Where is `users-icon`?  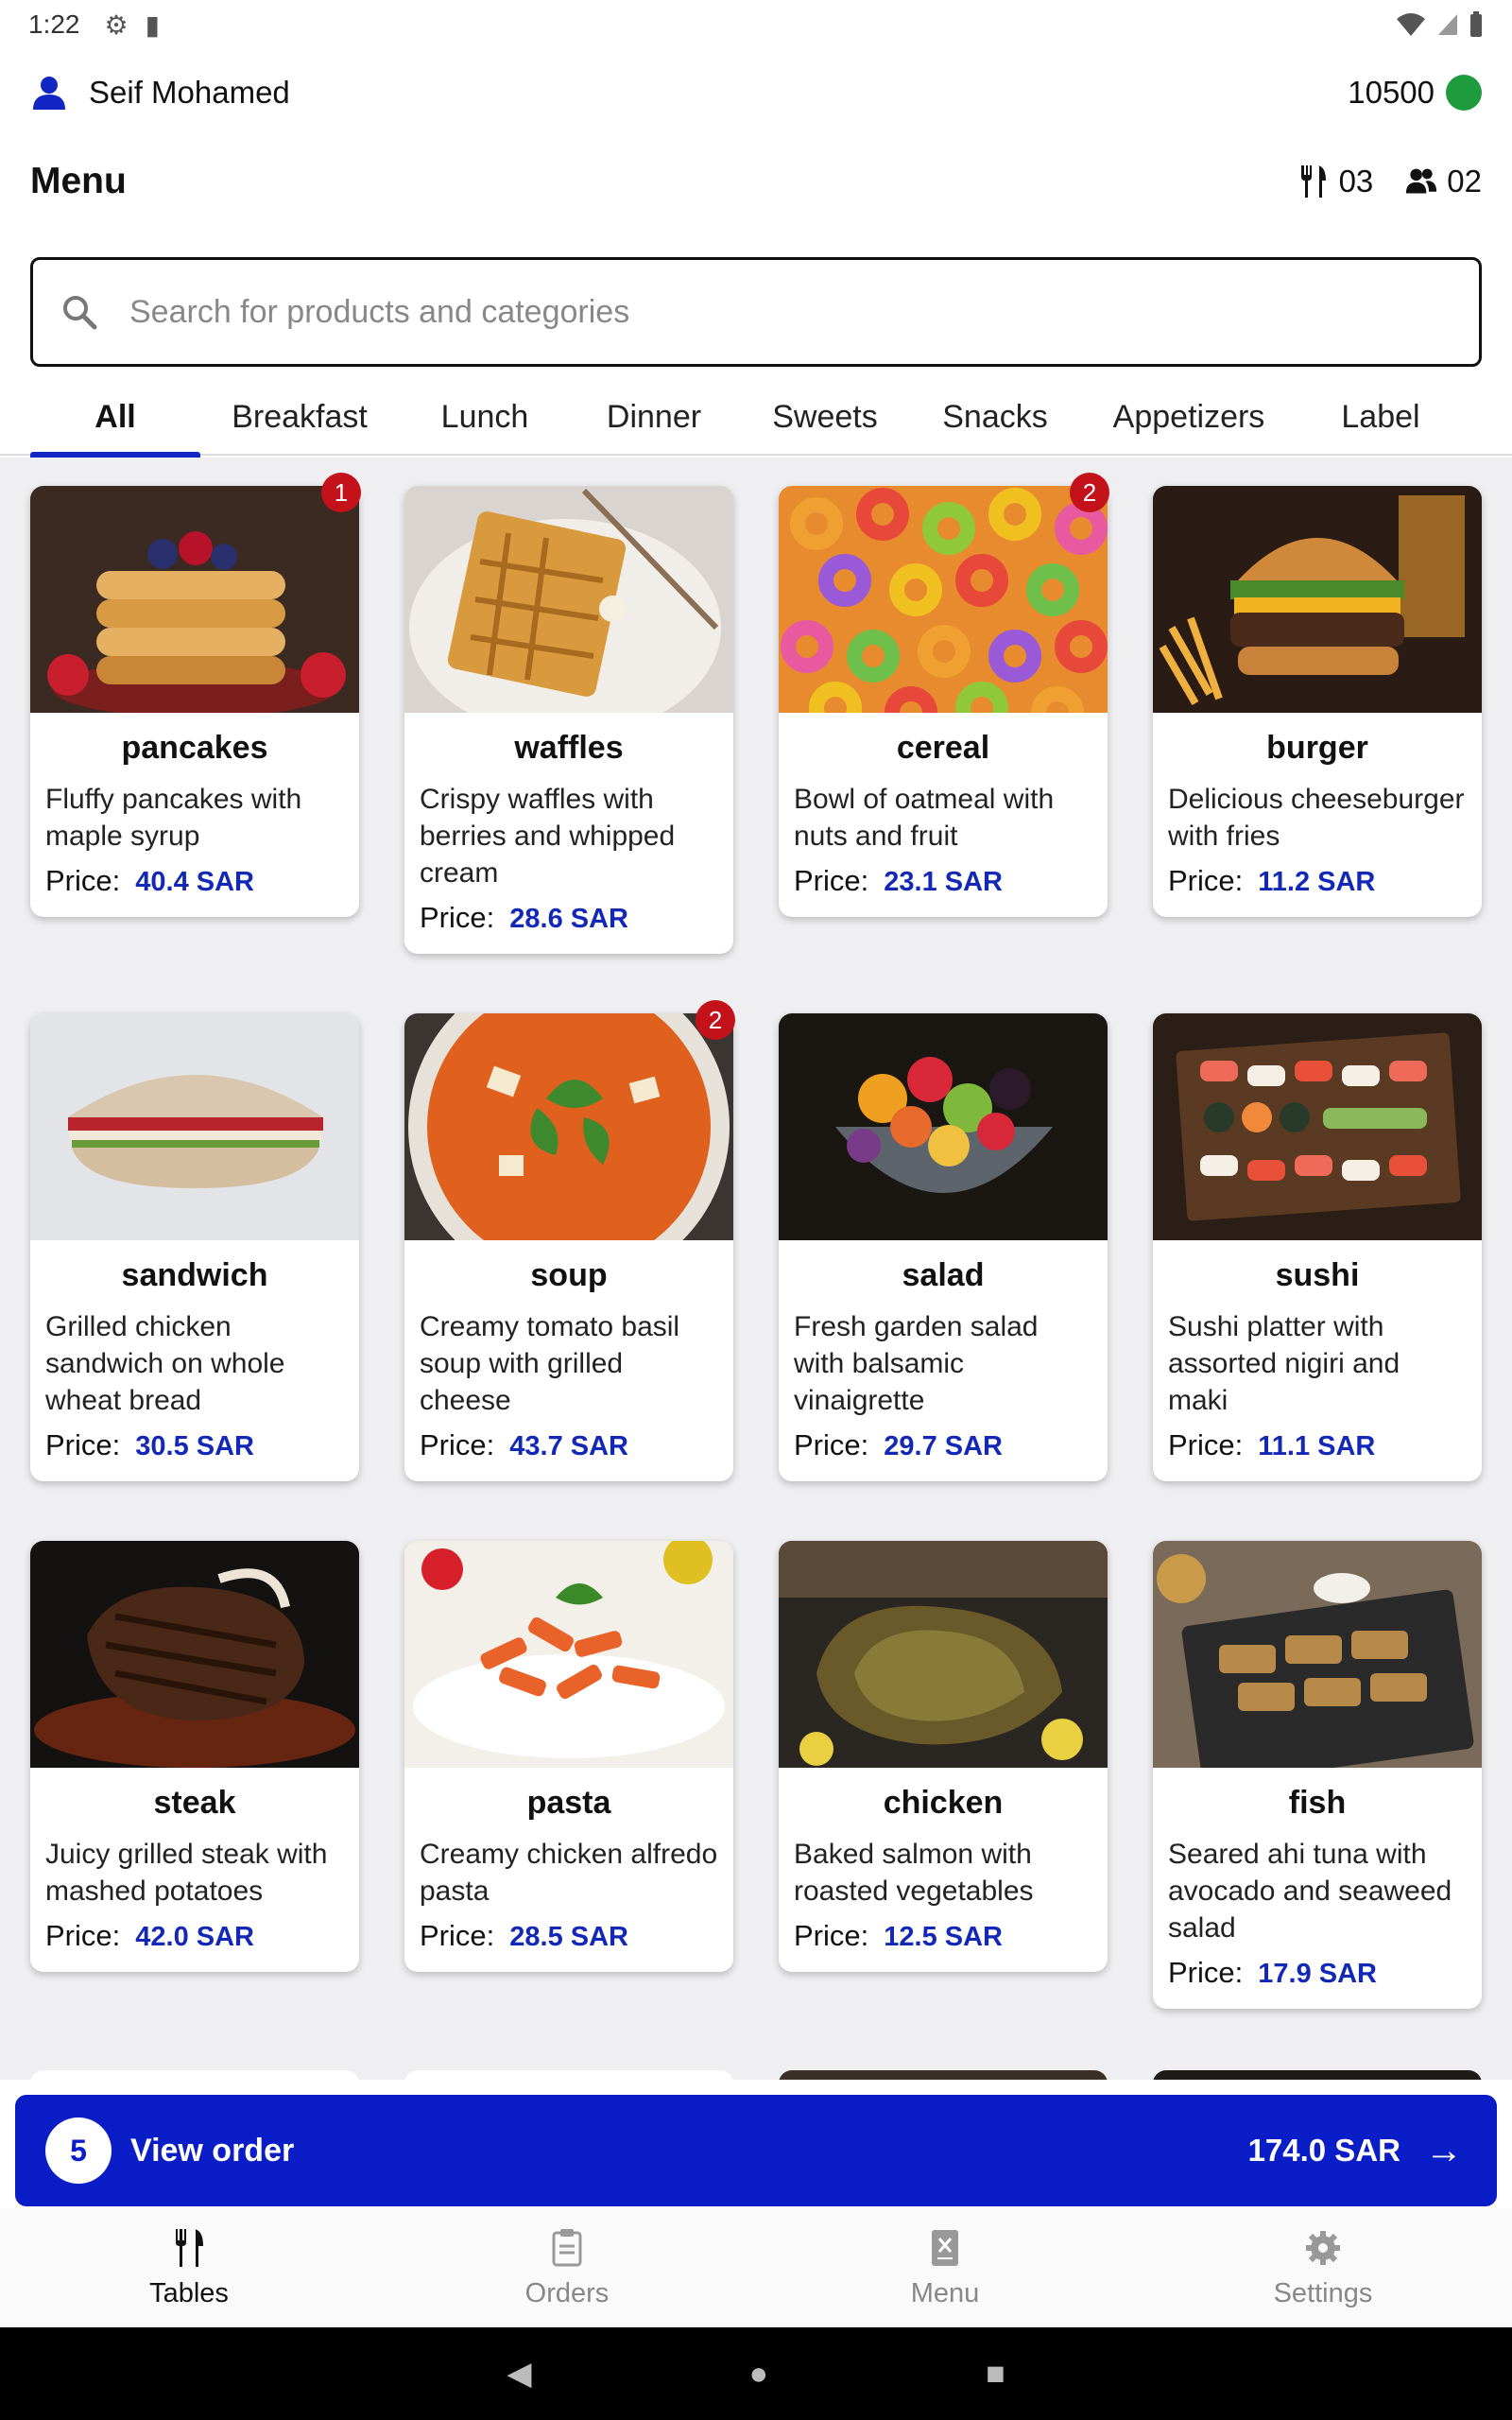 users-icon is located at coordinates (1421, 181).